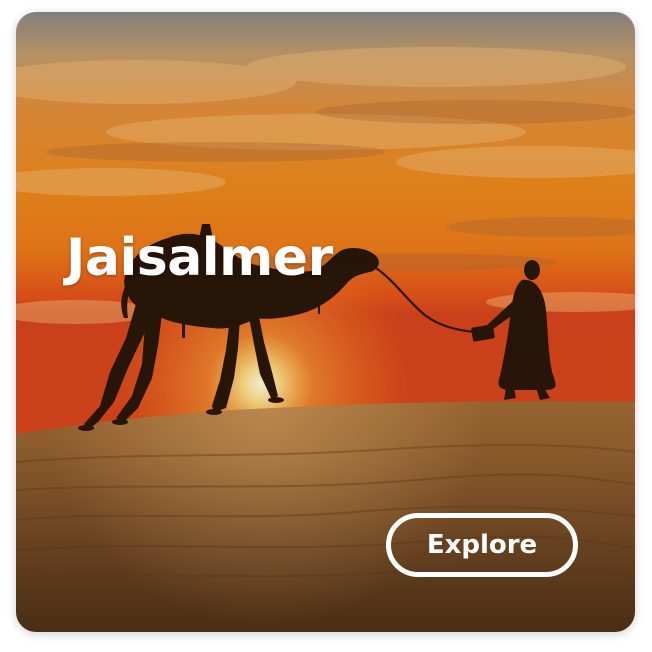  What do you see at coordinates (482, 545) in the screenshot?
I see `explore-button: Explore` at bounding box center [482, 545].